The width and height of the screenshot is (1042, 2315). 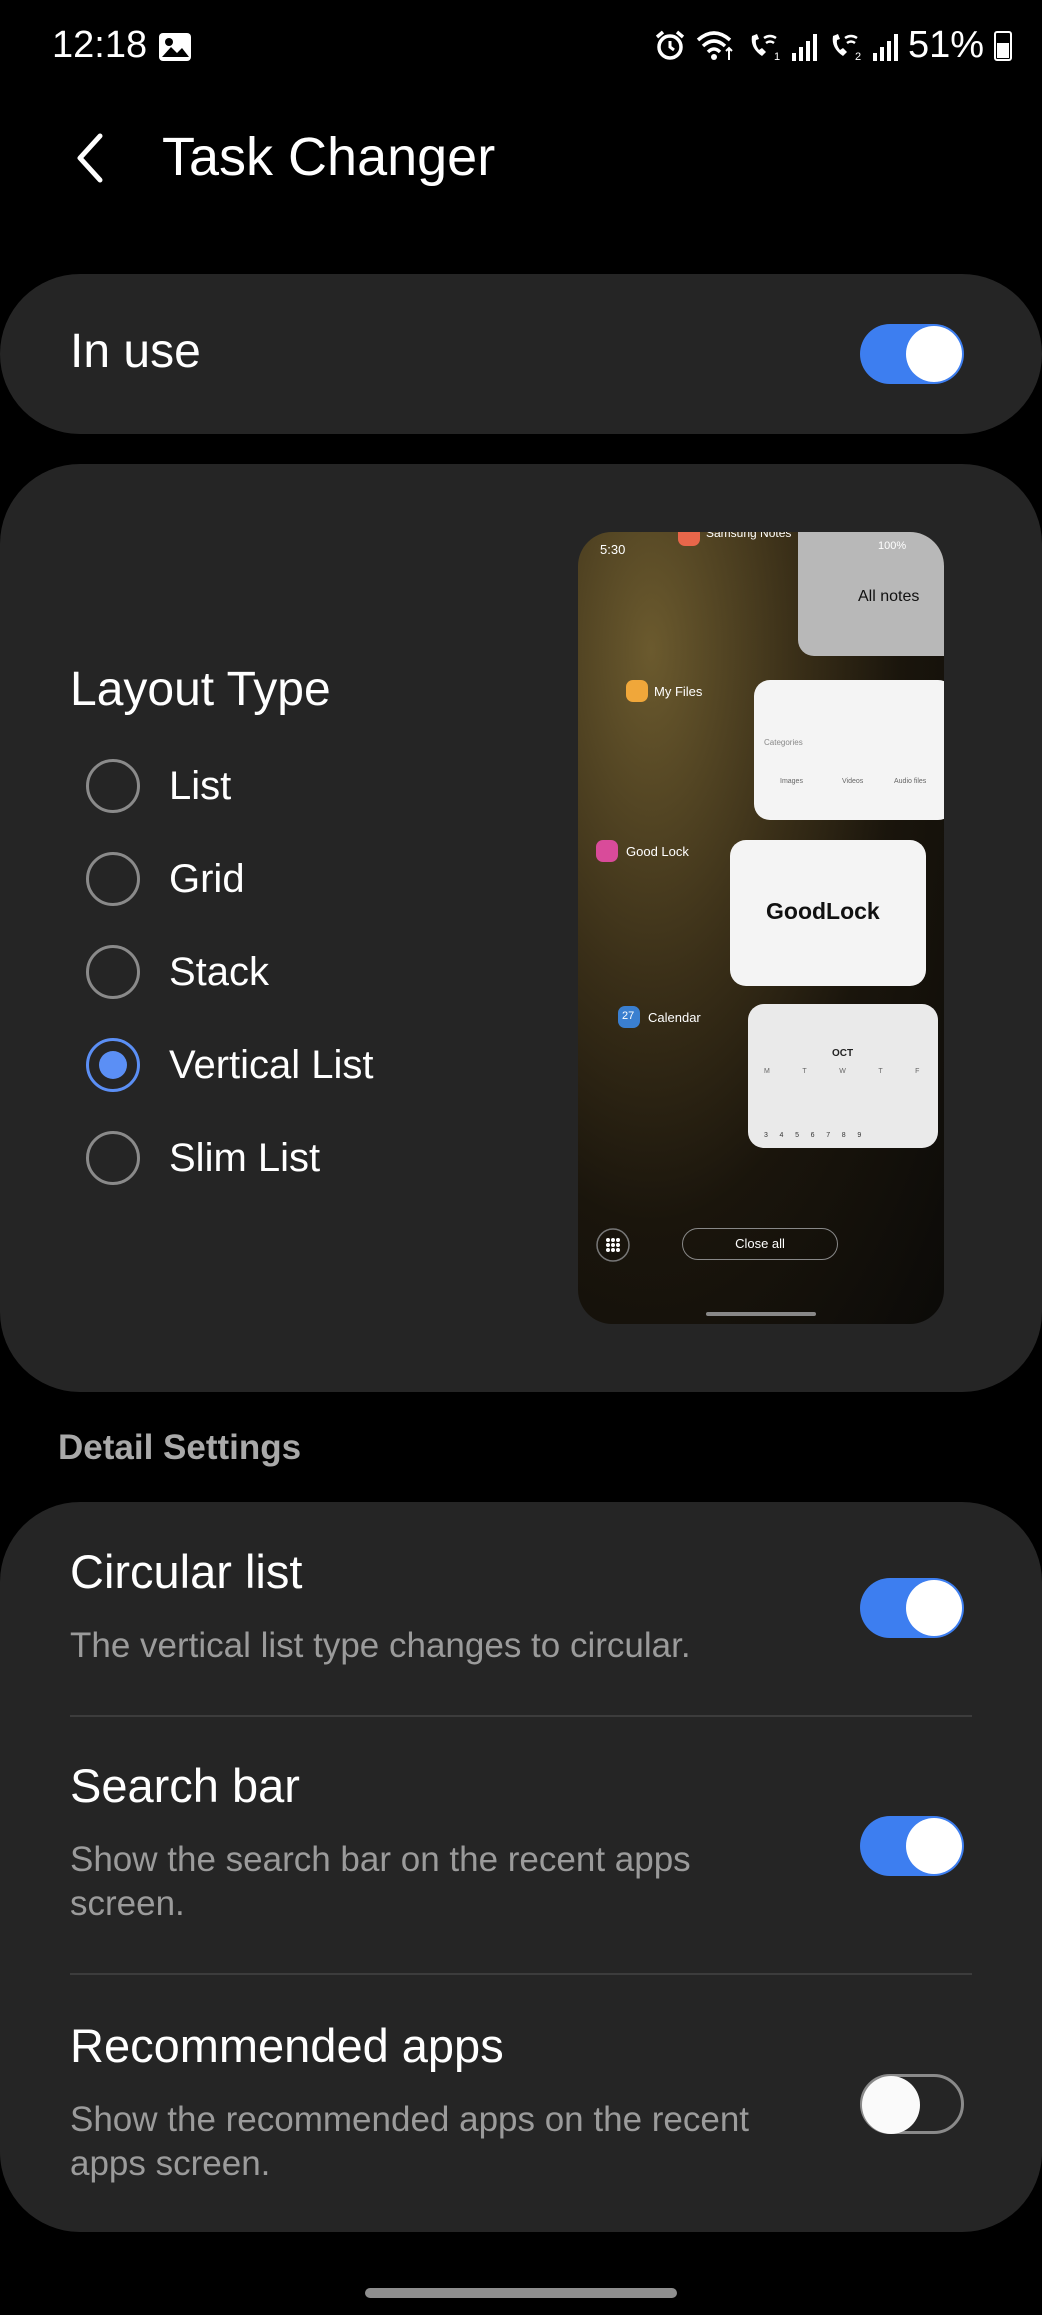 What do you see at coordinates (674, 1017) in the screenshot?
I see `preview-app-label: Calendar` at bounding box center [674, 1017].